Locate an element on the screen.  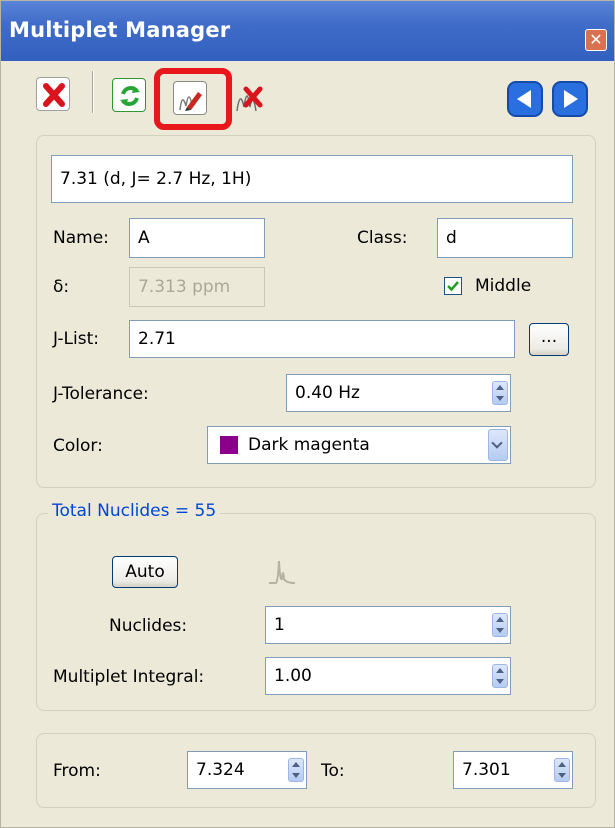
jtolerance-spin-icon is located at coordinates (500, 393).